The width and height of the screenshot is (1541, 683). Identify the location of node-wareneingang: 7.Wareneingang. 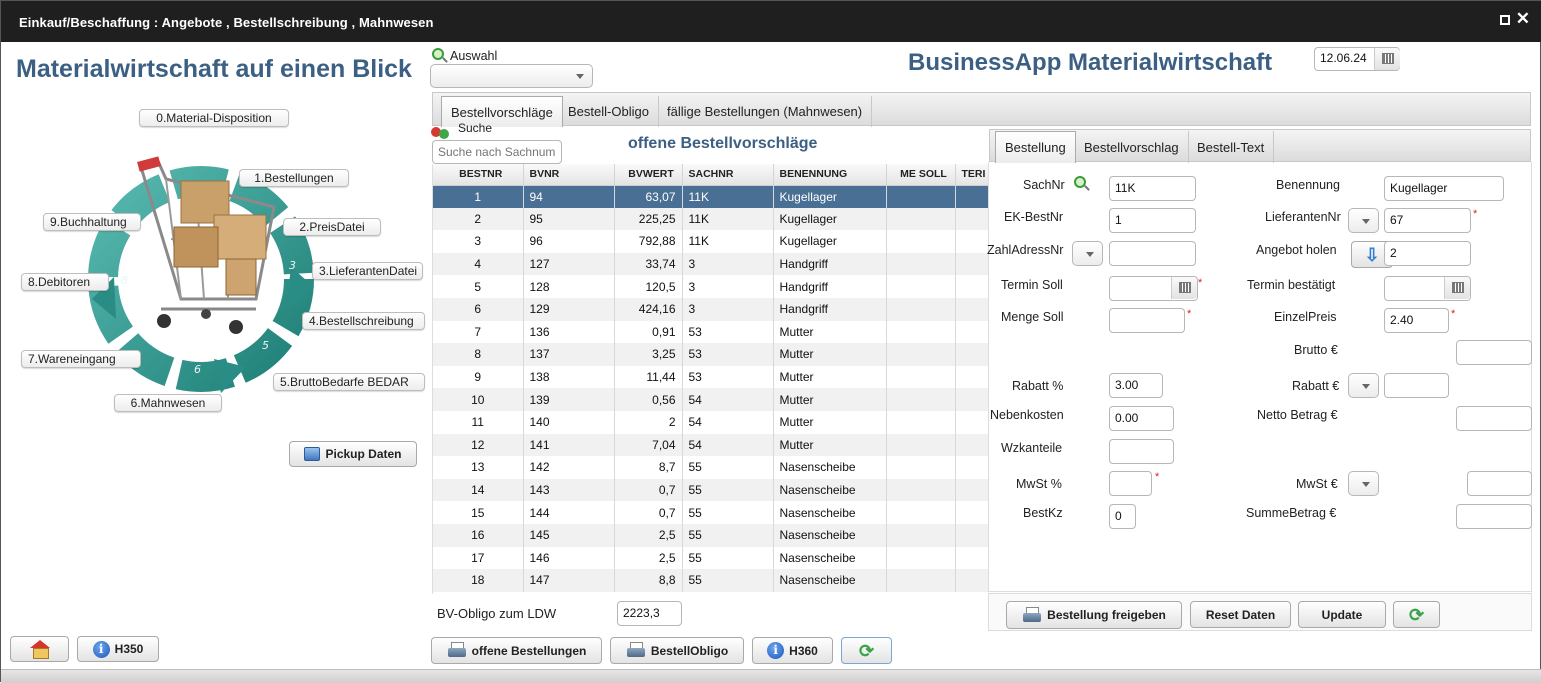
(81, 359).